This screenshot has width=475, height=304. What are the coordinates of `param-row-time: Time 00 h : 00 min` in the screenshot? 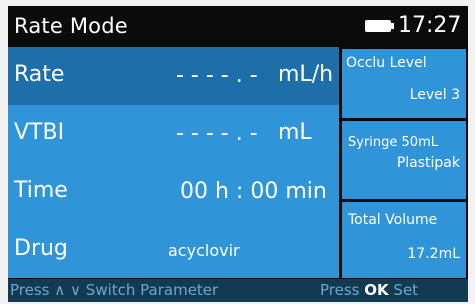 It's located at (173, 192).